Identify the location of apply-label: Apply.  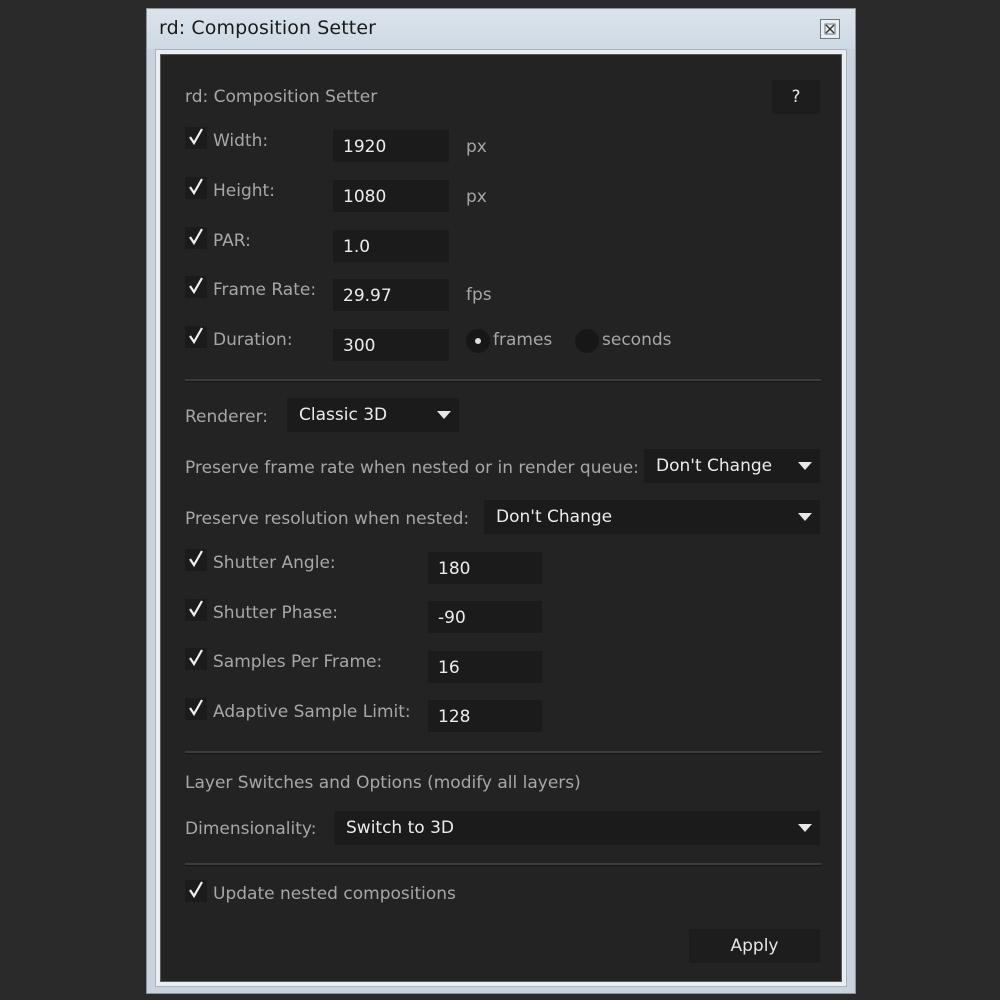
(754, 946).